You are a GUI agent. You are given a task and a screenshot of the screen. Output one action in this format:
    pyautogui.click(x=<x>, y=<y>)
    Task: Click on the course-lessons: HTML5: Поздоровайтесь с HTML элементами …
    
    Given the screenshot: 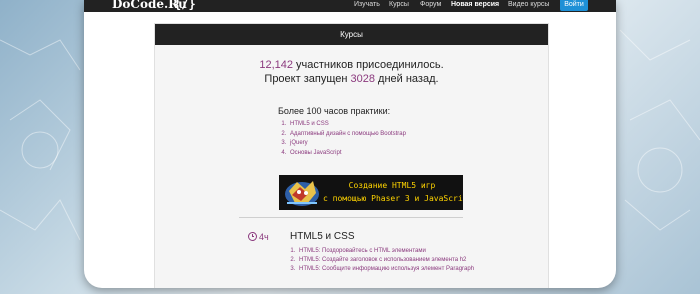 What is the action you would take?
    pyautogui.click(x=393, y=260)
    